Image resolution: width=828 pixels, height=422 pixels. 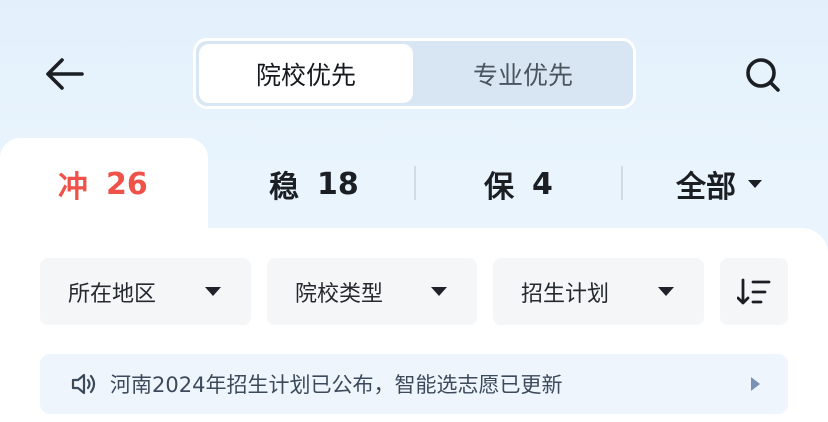 I want to click on sort-descending-icon, so click(x=754, y=291).